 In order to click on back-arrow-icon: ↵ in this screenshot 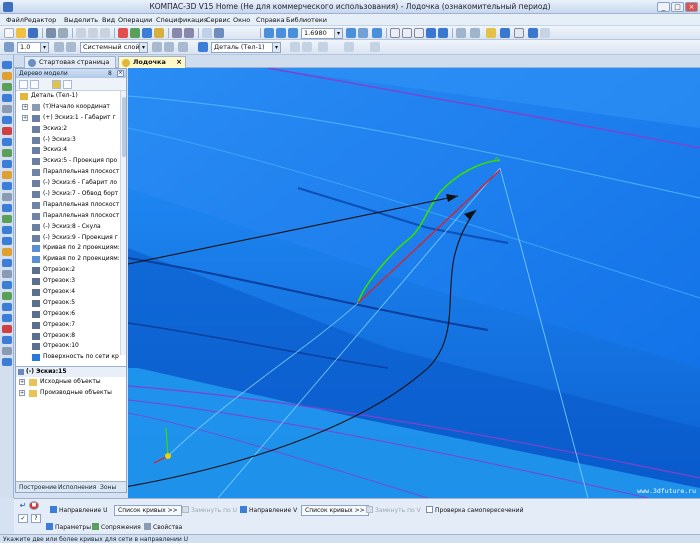, I will do `click(23, 506)`.